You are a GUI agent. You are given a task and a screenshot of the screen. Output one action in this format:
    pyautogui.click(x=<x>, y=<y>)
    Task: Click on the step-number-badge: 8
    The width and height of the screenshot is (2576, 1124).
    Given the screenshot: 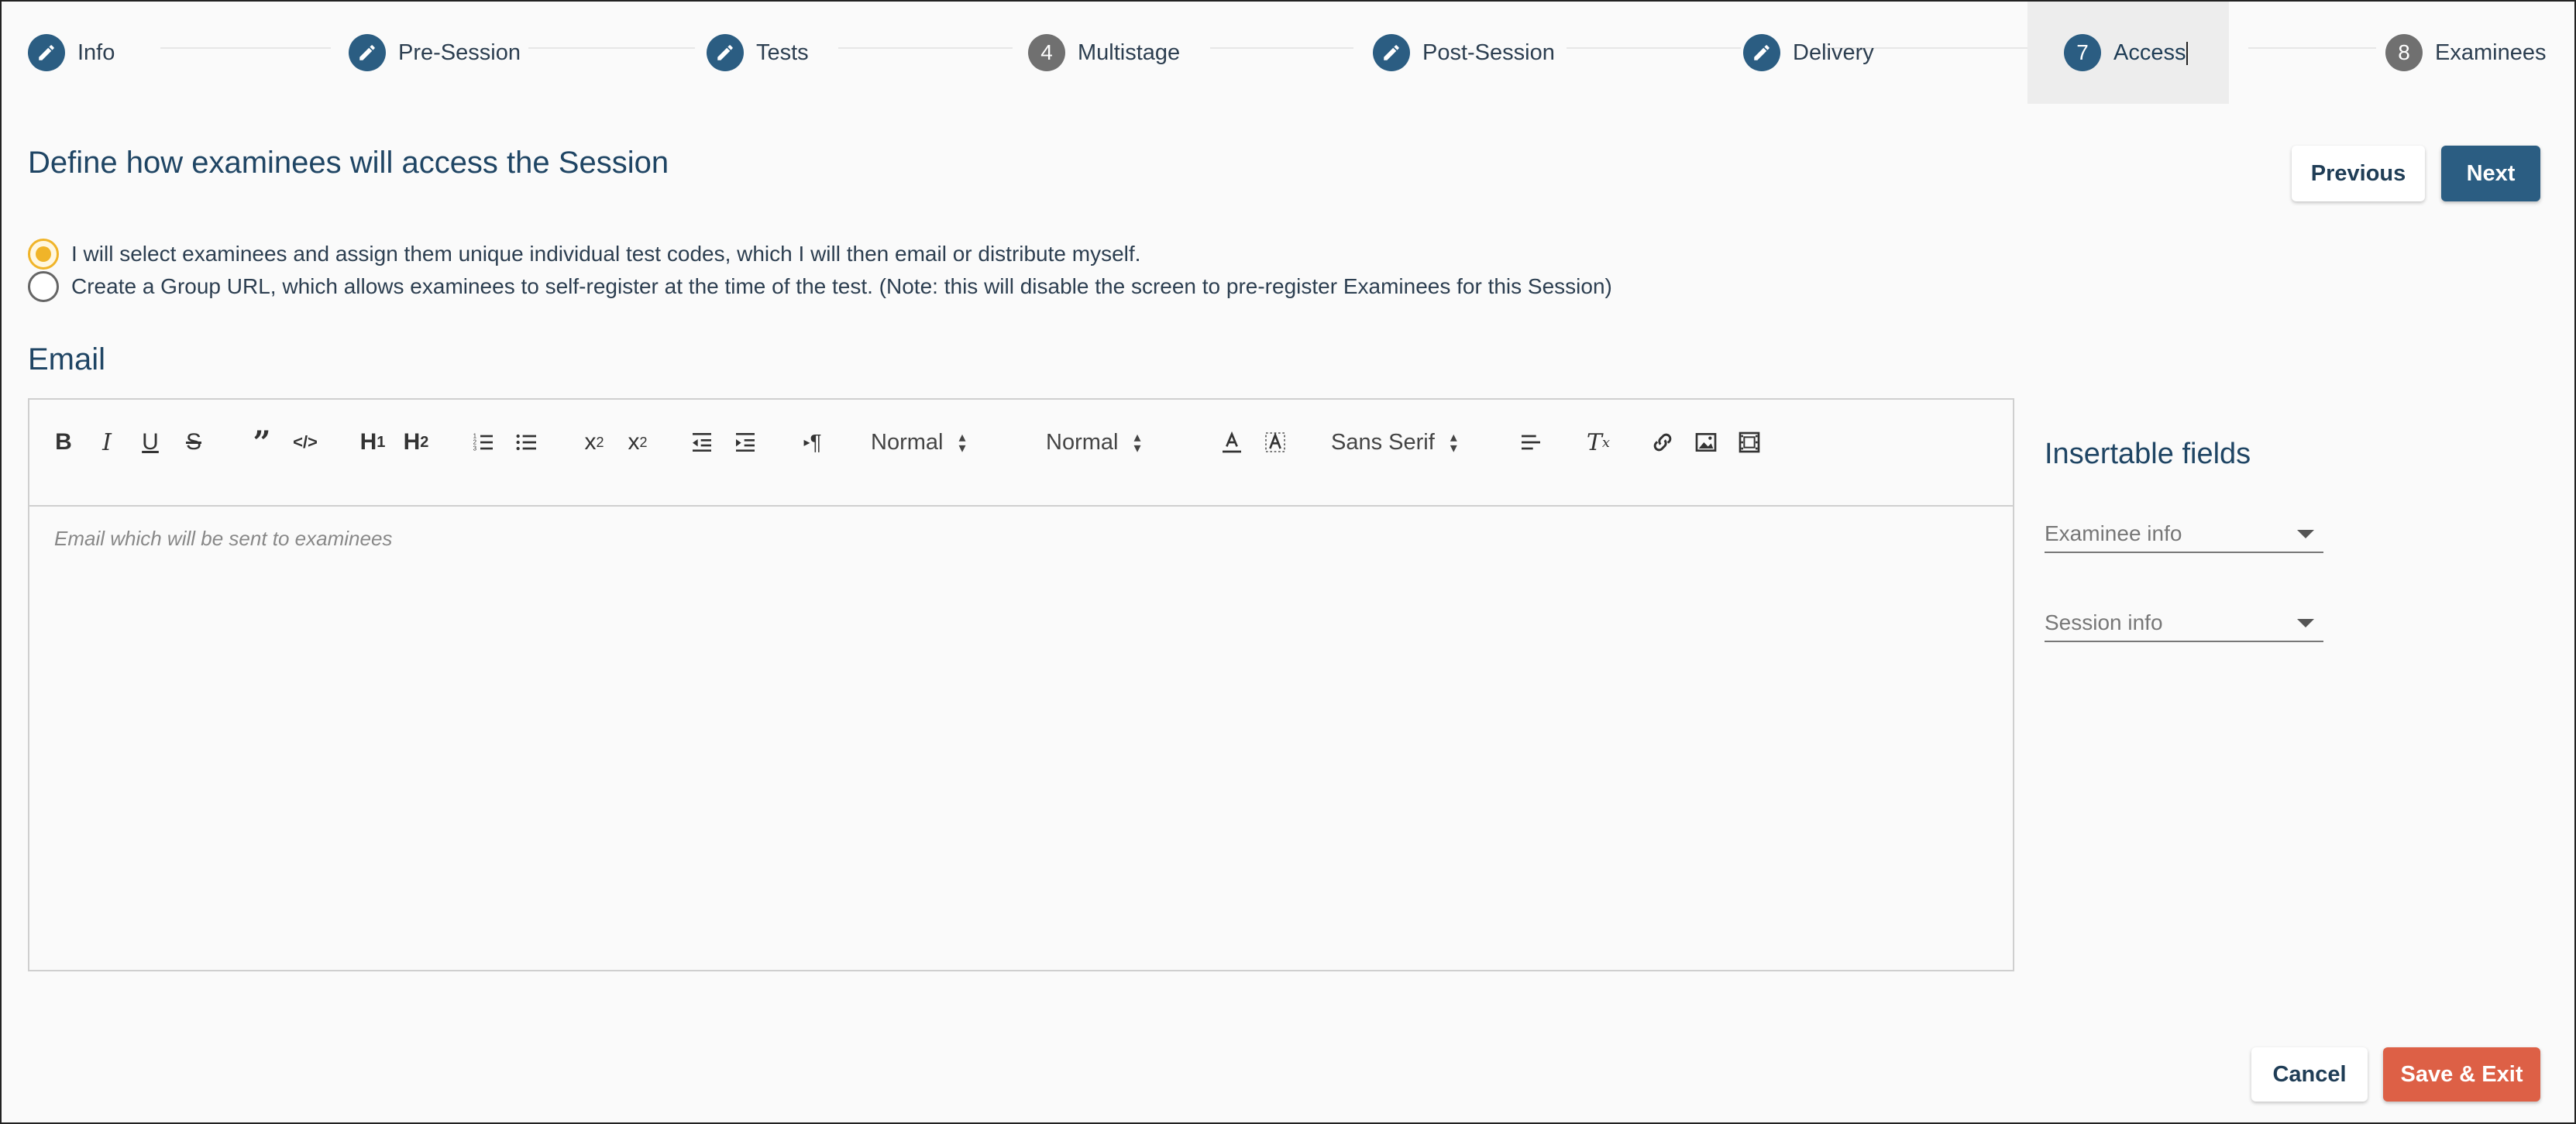 What is the action you would take?
    pyautogui.click(x=2404, y=52)
    